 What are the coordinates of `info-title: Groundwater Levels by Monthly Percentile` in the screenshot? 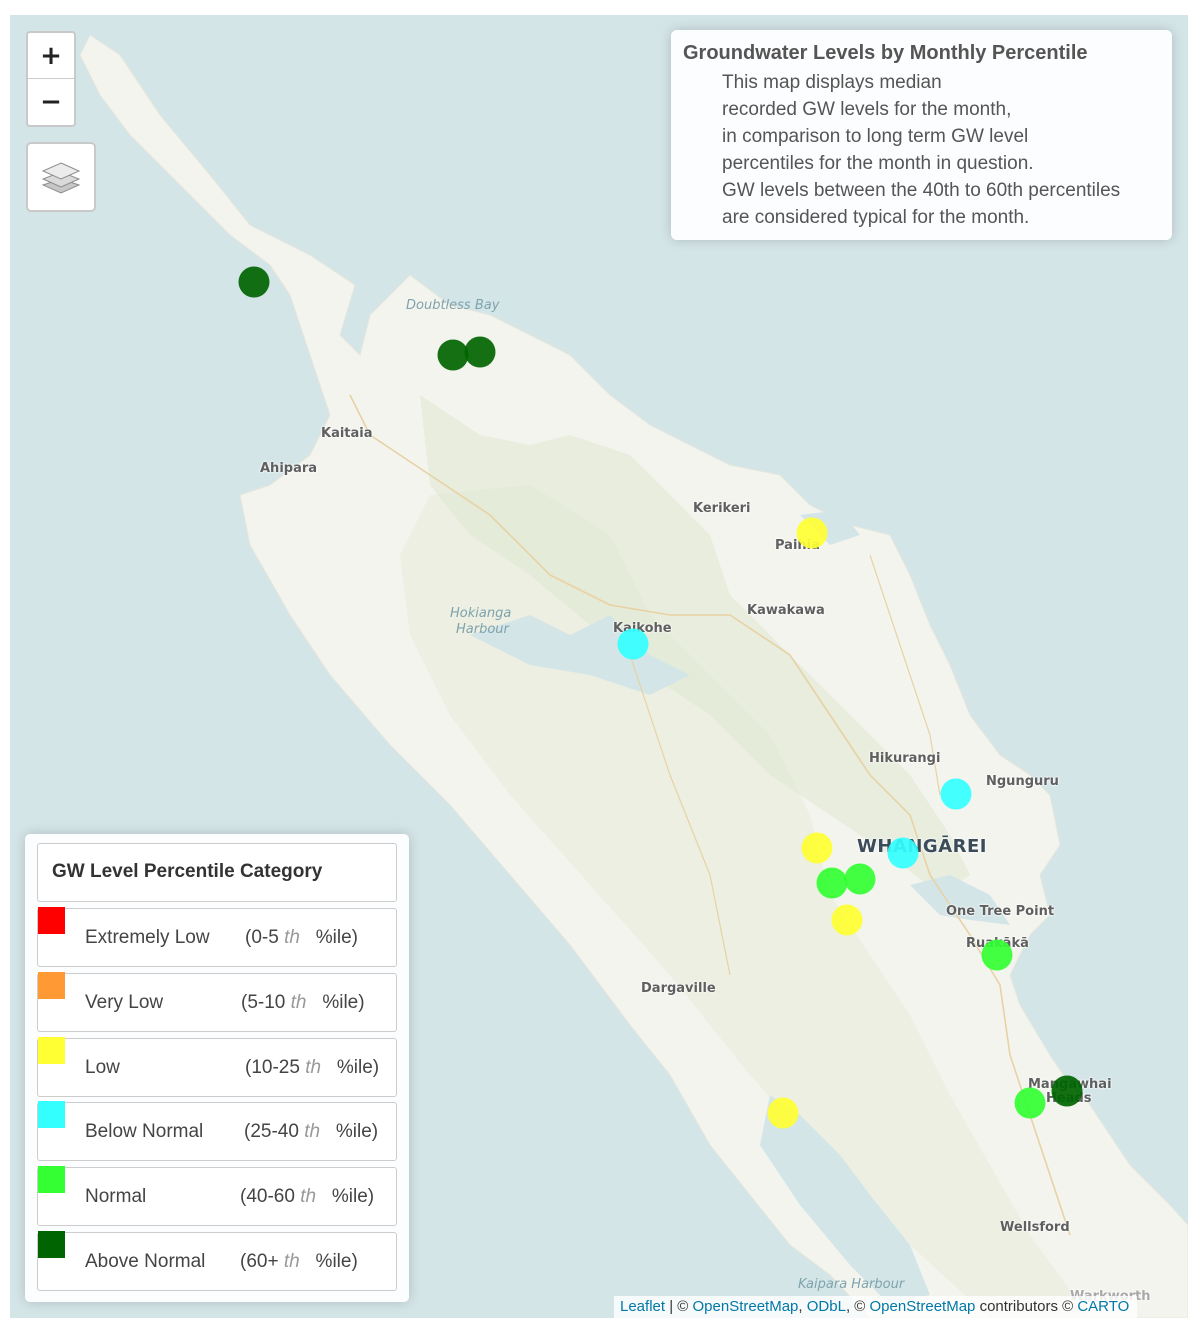 It's located at (885, 53).